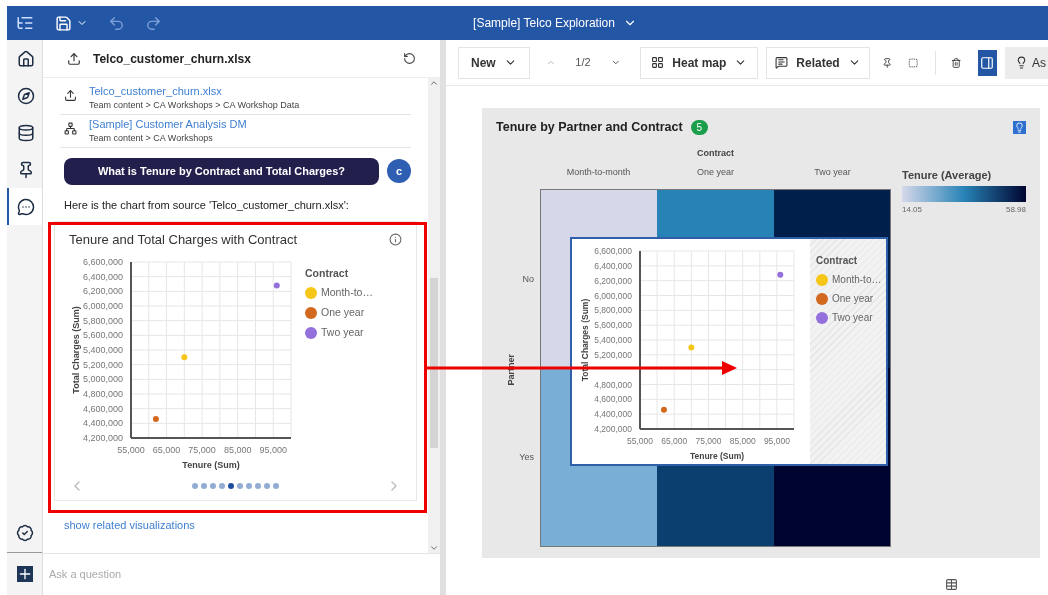 The image size is (1048, 595). I want to click on user-avatar: c, so click(399, 171).